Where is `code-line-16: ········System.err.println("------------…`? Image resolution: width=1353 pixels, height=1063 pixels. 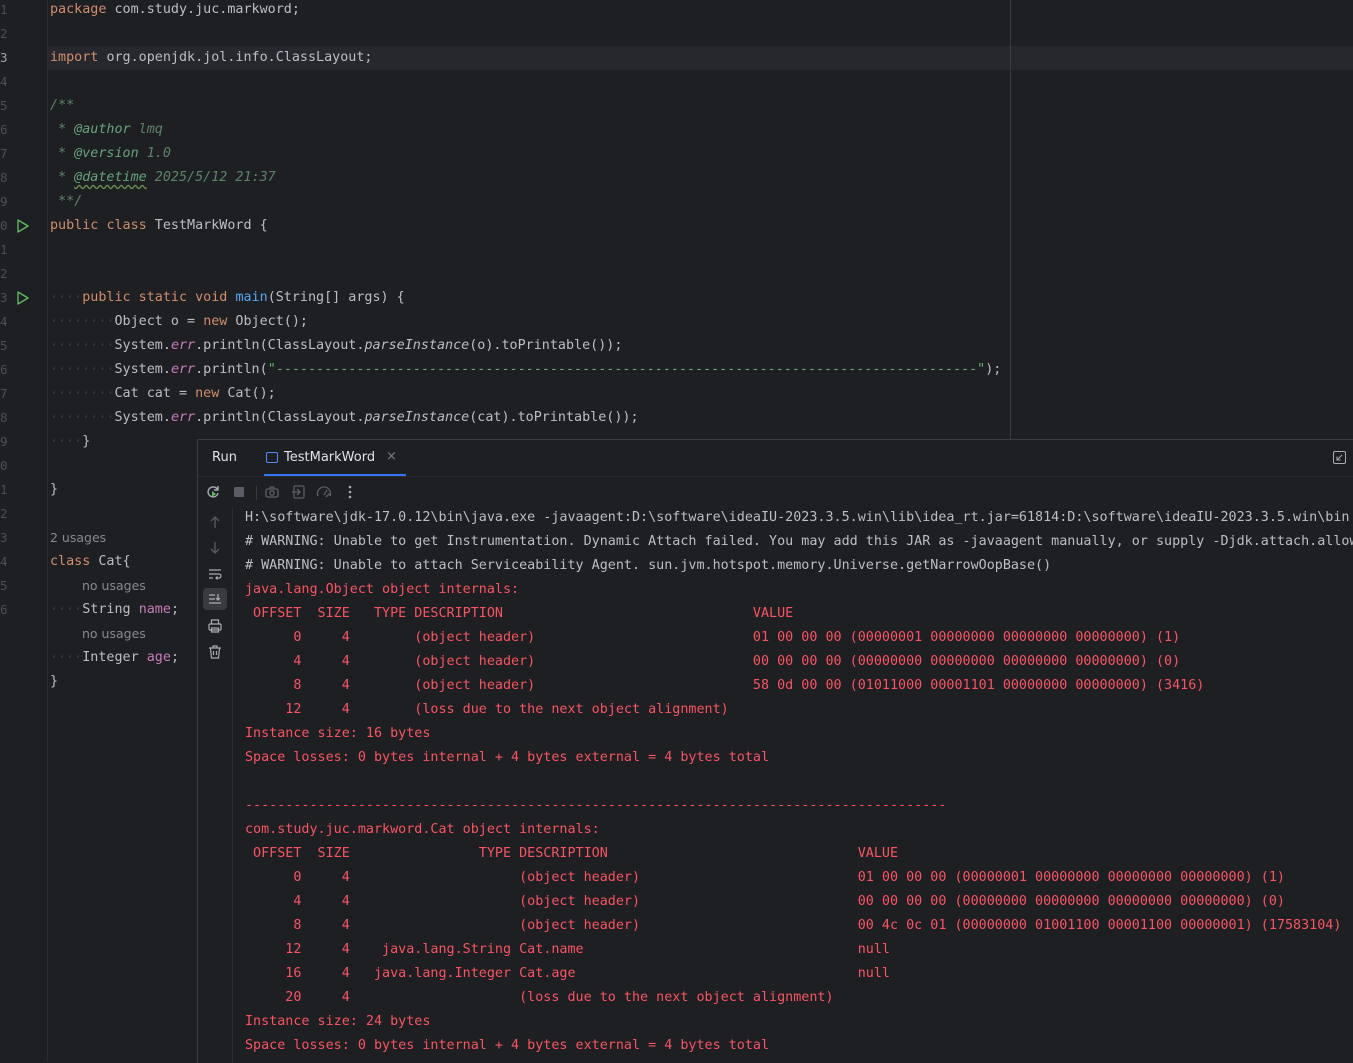
code-line-16: ········System.err.println("------------… is located at coordinates (526, 369).